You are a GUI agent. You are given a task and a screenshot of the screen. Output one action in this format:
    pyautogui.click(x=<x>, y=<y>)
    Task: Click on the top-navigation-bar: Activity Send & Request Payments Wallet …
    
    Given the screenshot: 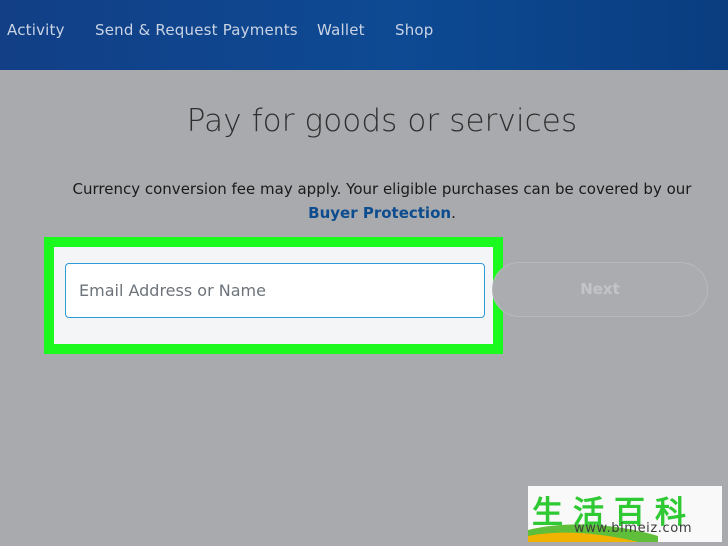 What is the action you would take?
    pyautogui.click(x=364, y=35)
    